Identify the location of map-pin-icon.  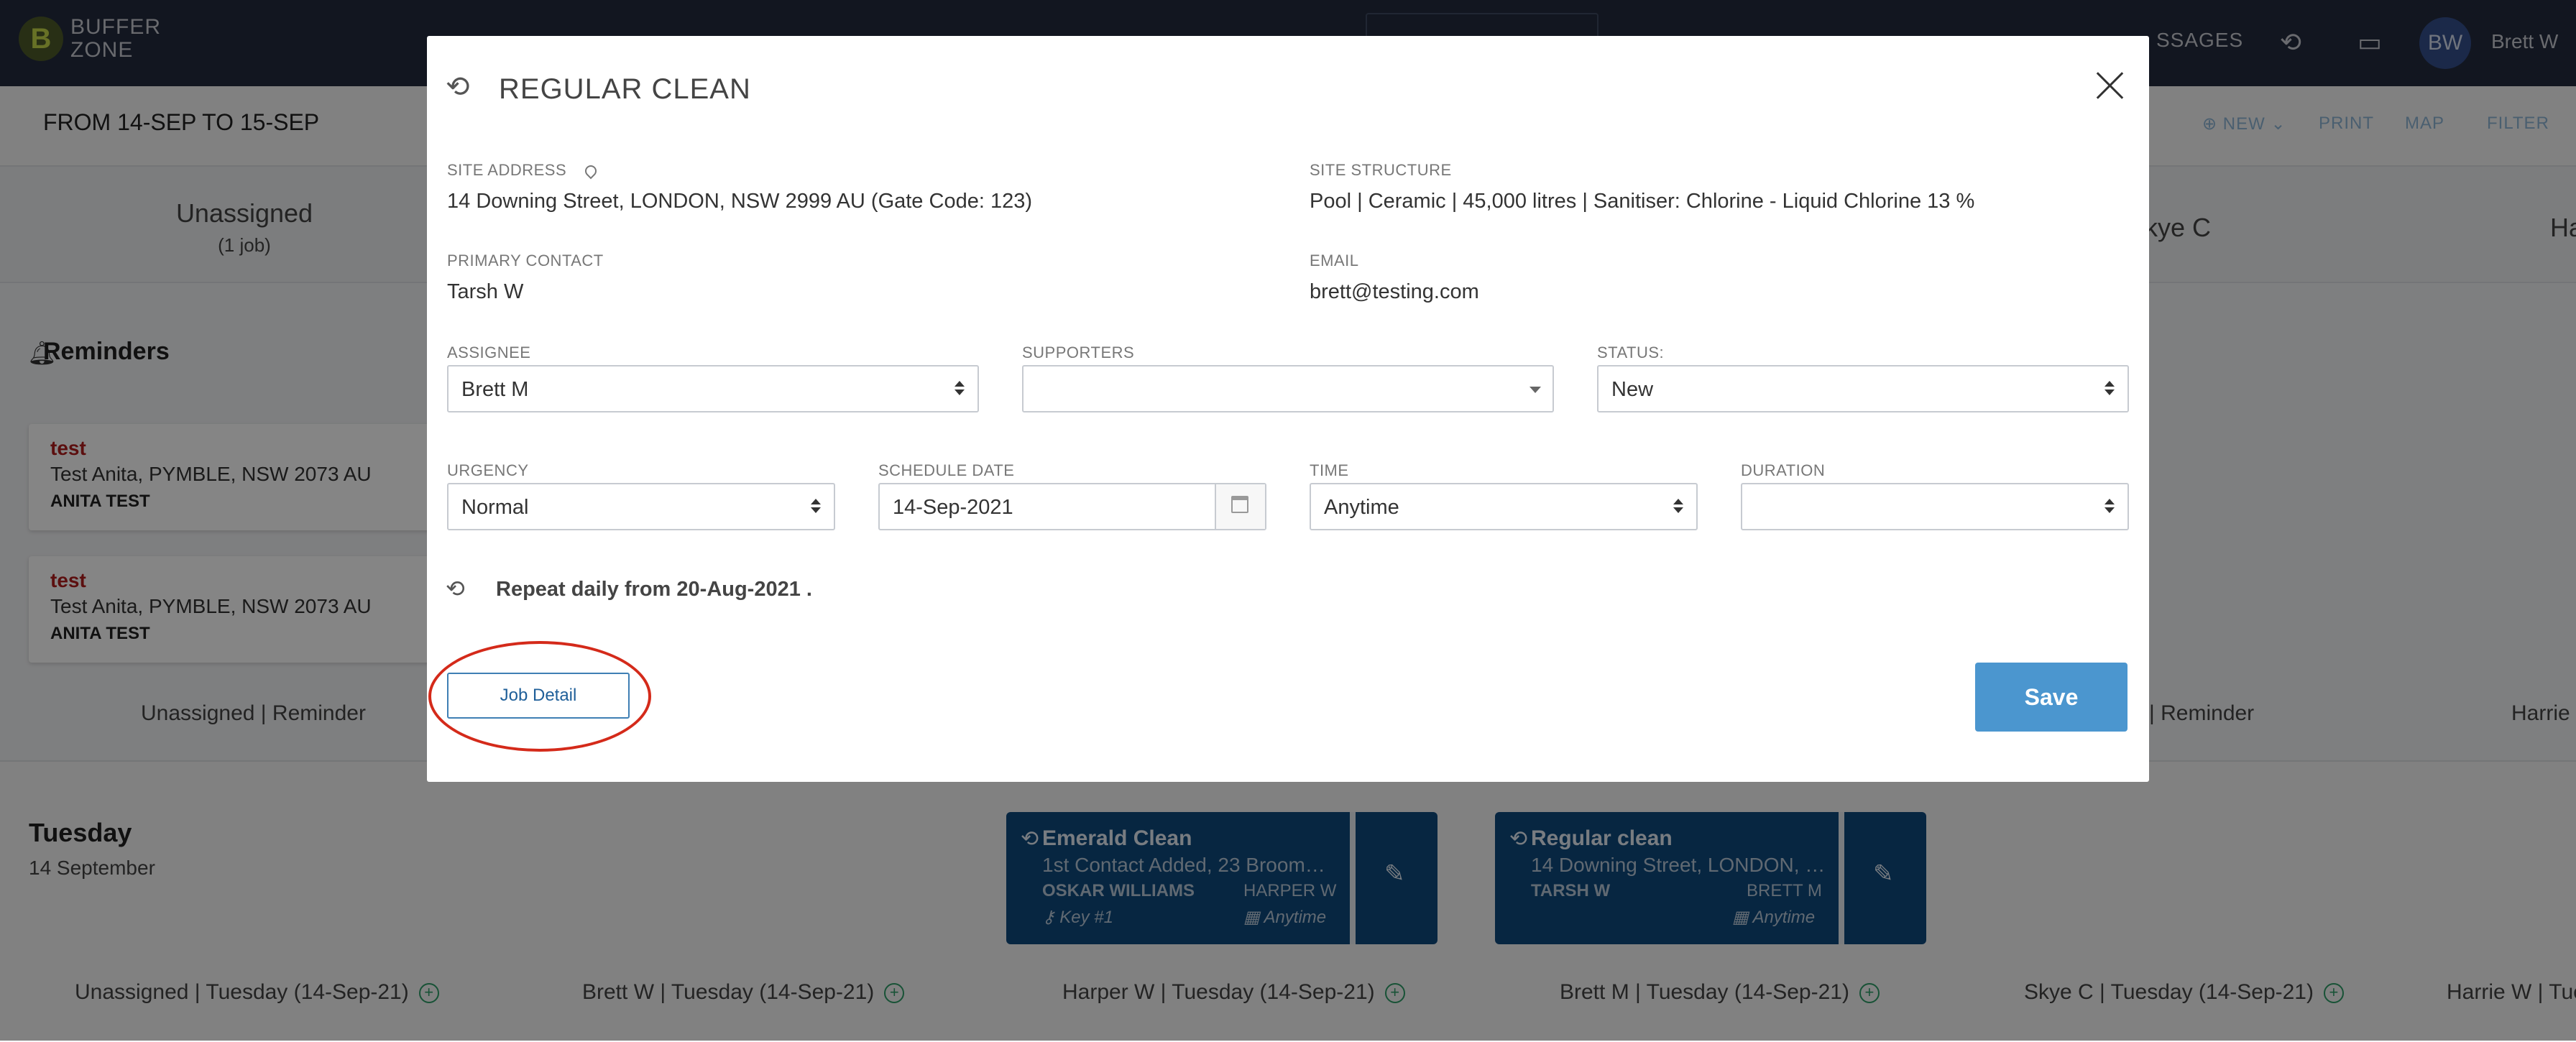
(590, 171).